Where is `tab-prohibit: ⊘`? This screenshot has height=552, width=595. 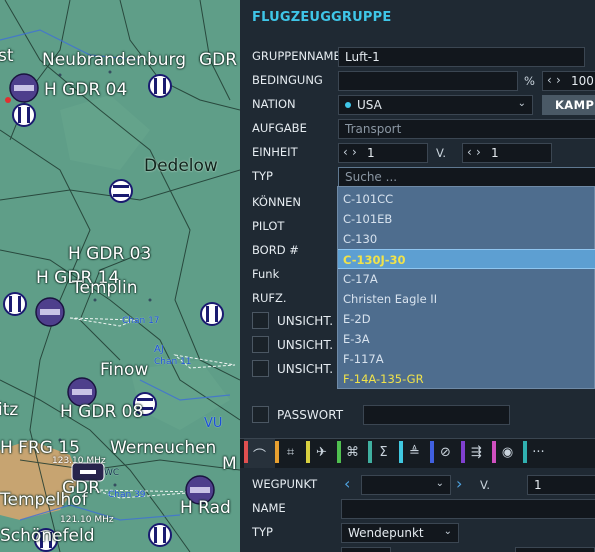 tab-prohibit: ⊘ is located at coordinates (445, 453).